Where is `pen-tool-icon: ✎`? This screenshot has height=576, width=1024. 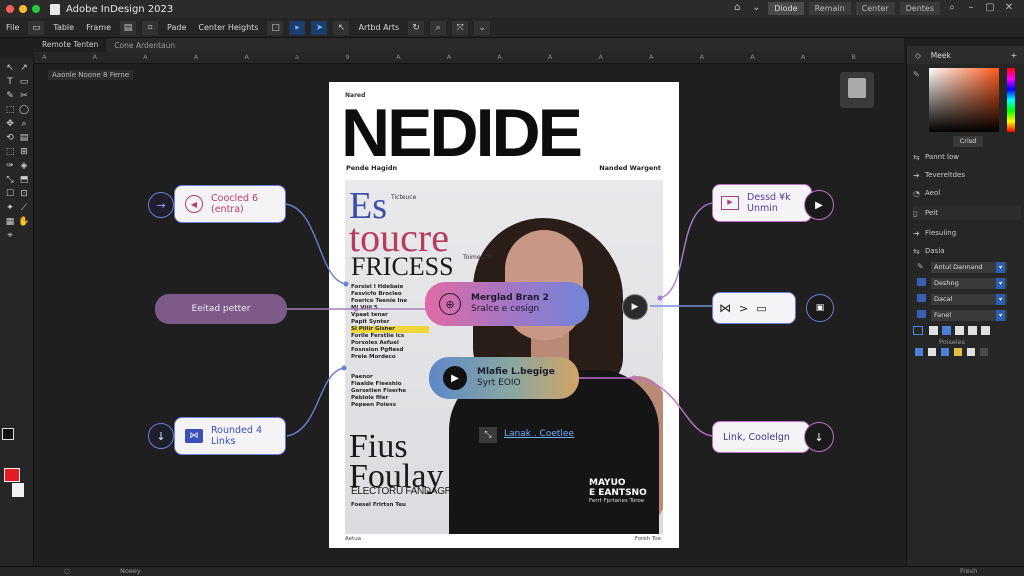
pen-tool-icon: ✎ is located at coordinates (10, 96).